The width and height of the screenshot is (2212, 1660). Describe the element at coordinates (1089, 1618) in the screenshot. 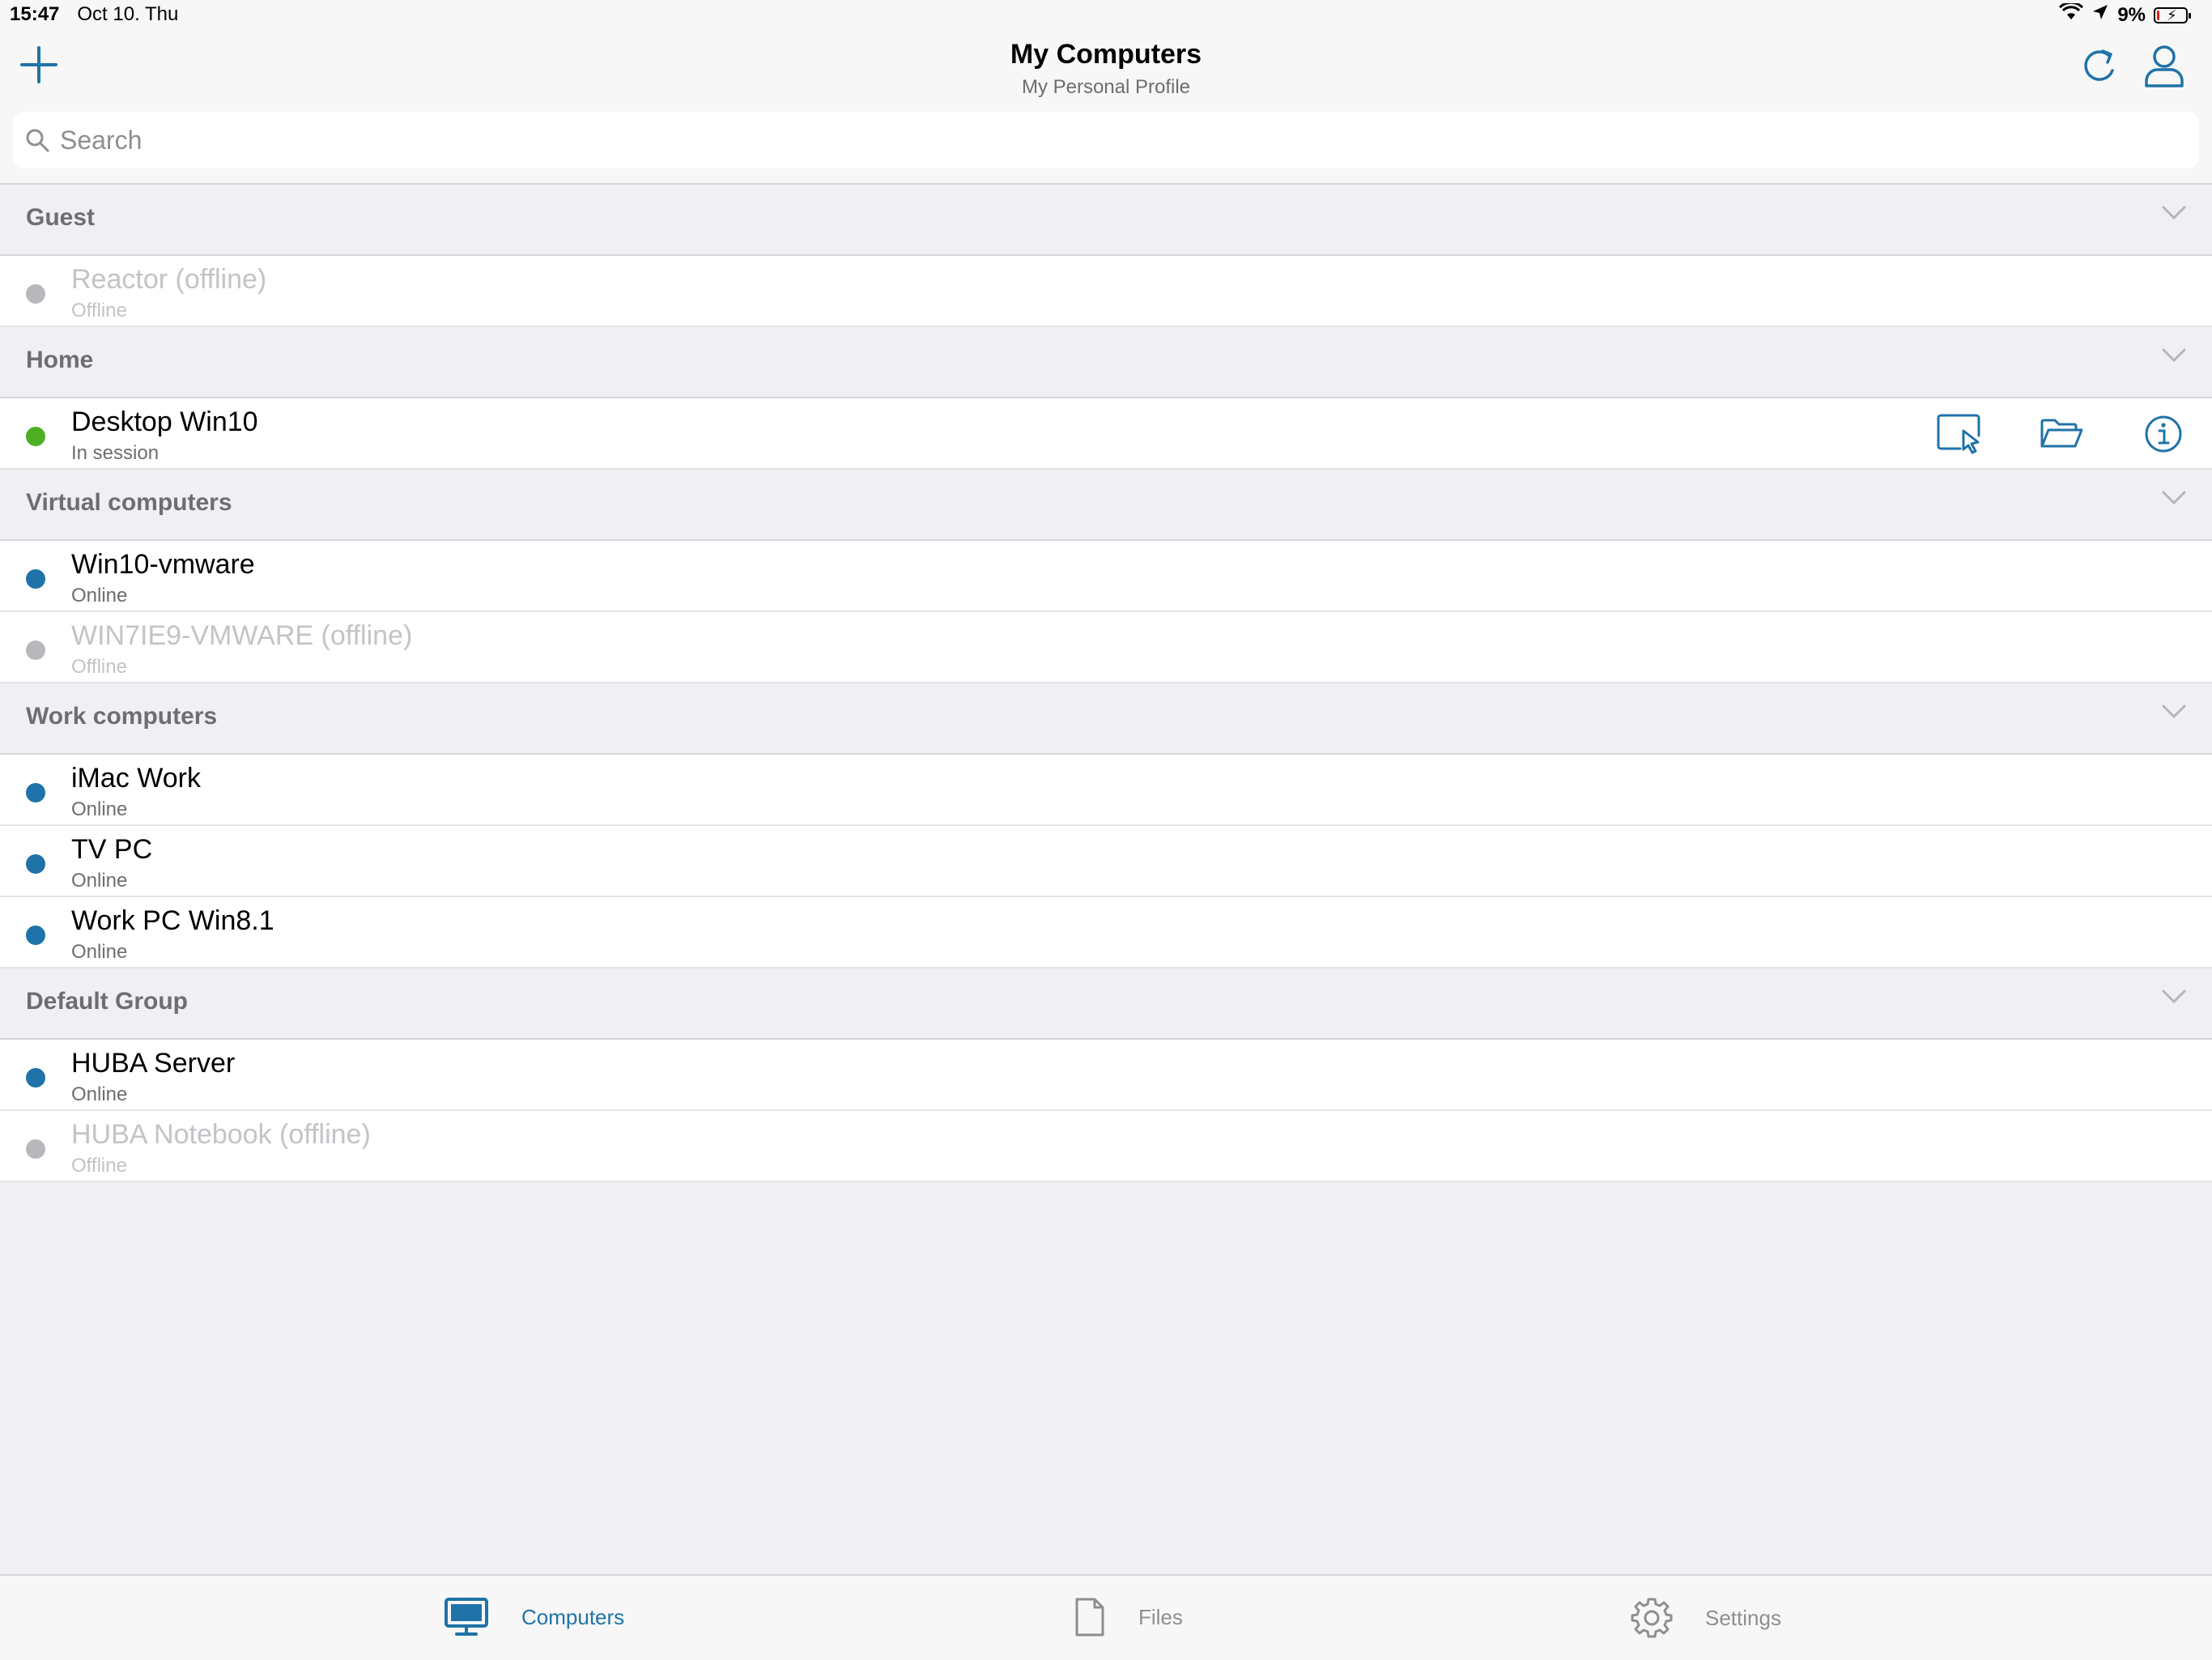

I see `file-icon` at that location.